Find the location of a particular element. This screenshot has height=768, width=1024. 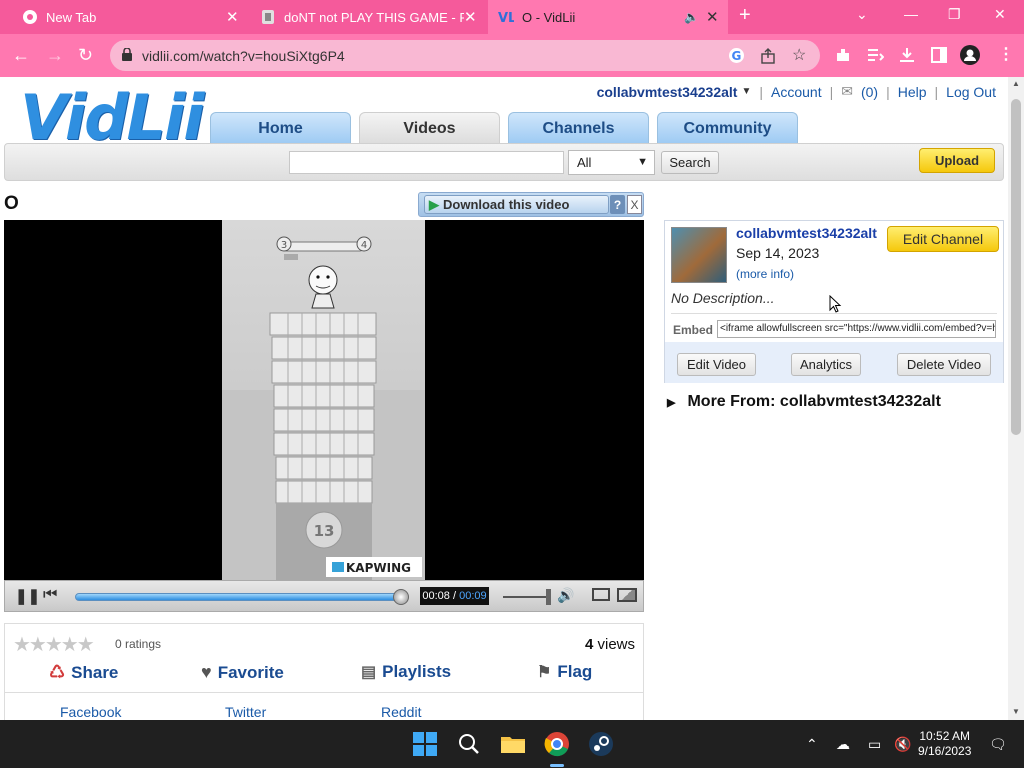

page-icon is located at coordinates (268, 17).